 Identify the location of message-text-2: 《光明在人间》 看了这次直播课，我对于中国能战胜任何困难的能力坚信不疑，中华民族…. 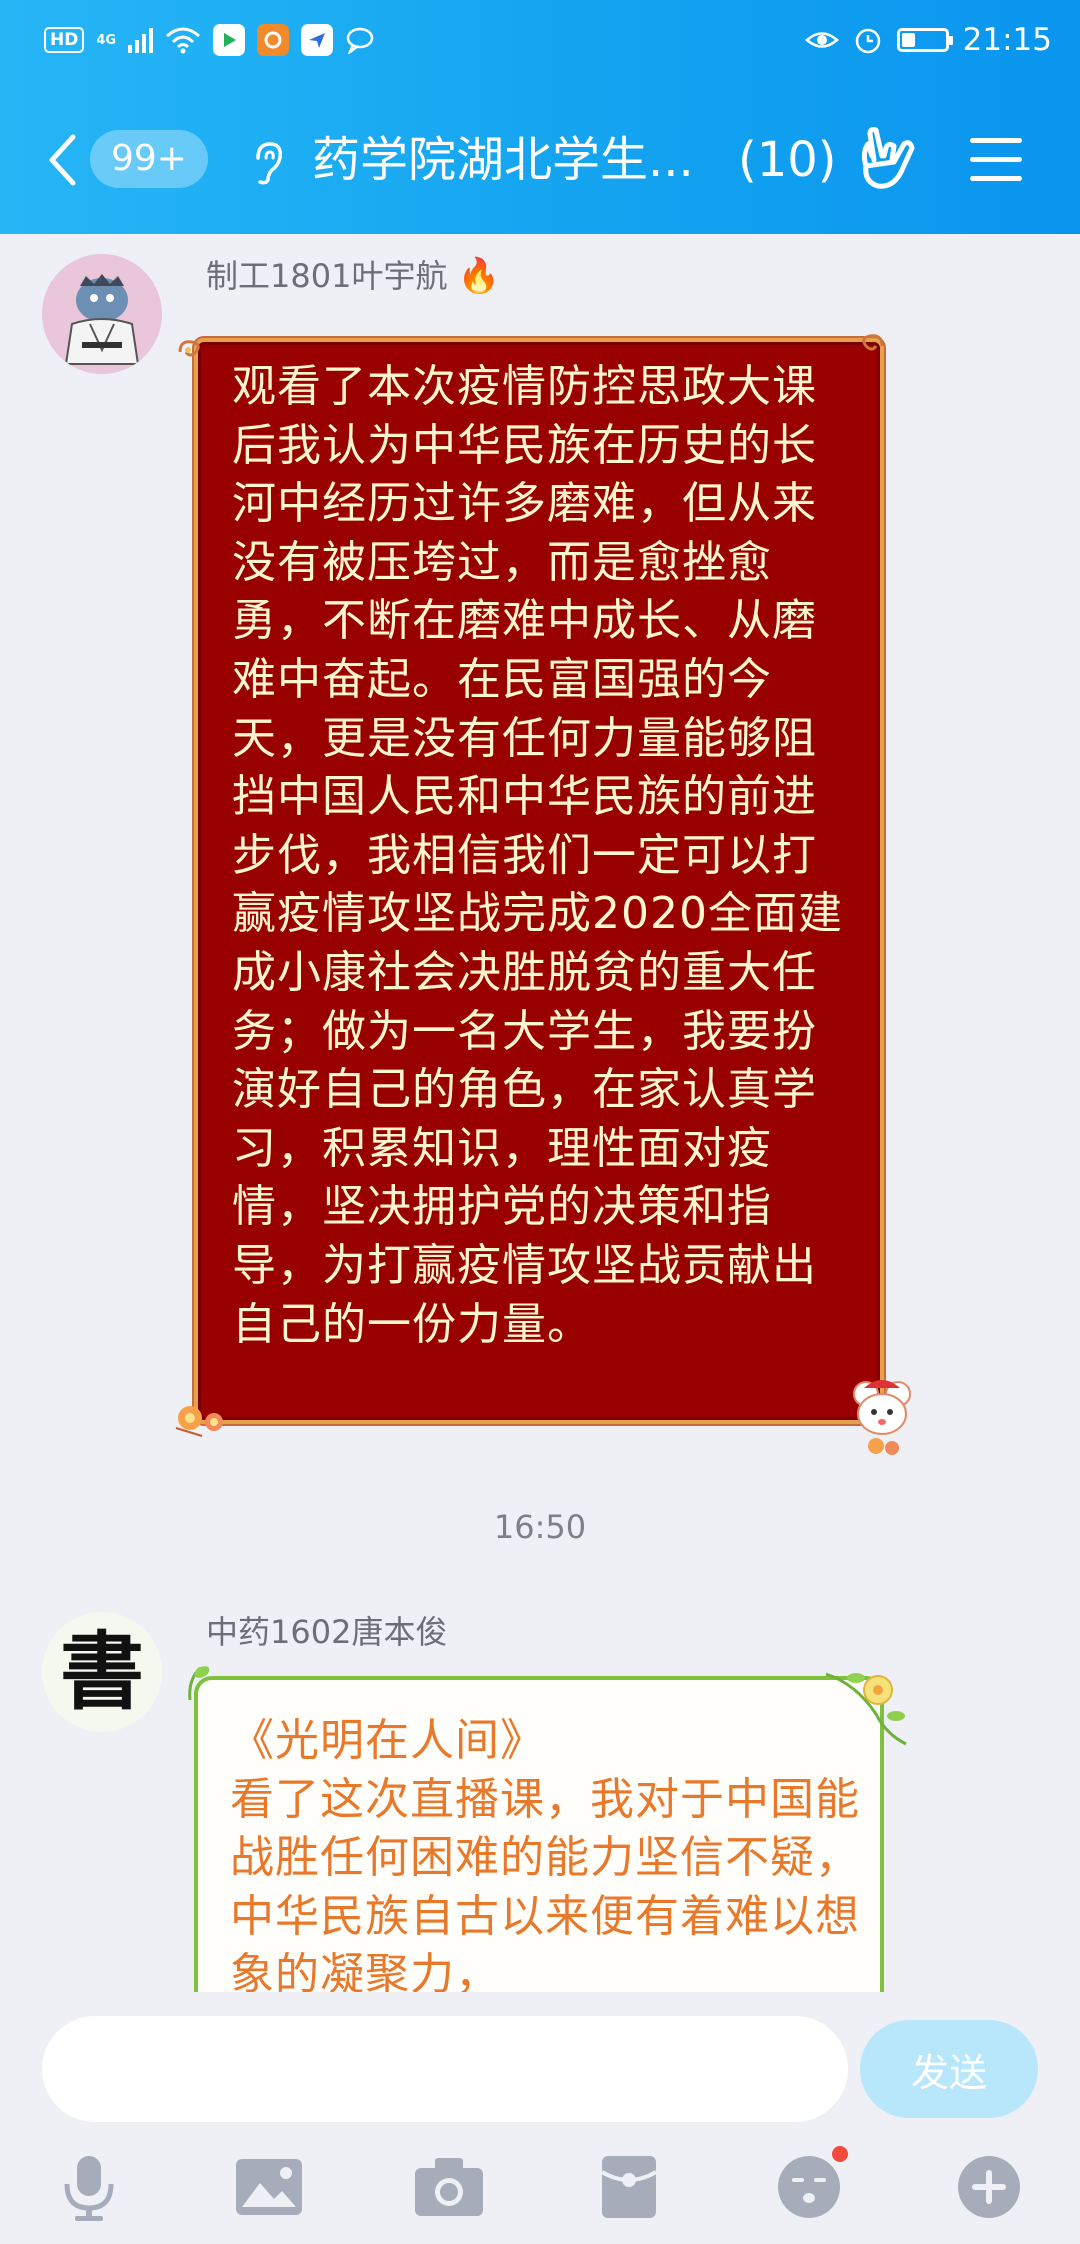
(545, 1858).